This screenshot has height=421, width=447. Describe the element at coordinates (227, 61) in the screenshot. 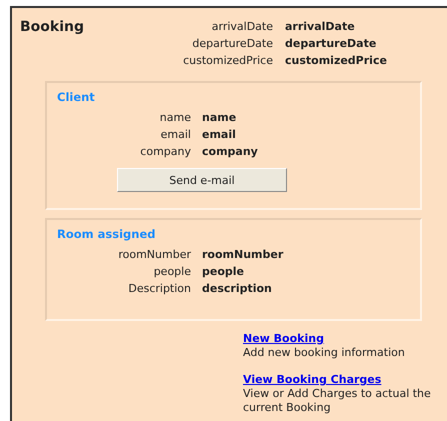

I see `field-label: customizedPrice` at that location.